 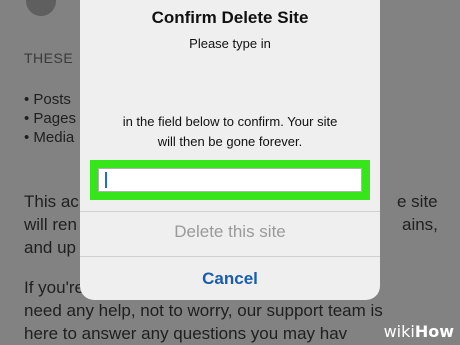 What do you see at coordinates (420, 224) in the screenshot?
I see `background-paragraph-line: ains,` at bounding box center [420, 224].